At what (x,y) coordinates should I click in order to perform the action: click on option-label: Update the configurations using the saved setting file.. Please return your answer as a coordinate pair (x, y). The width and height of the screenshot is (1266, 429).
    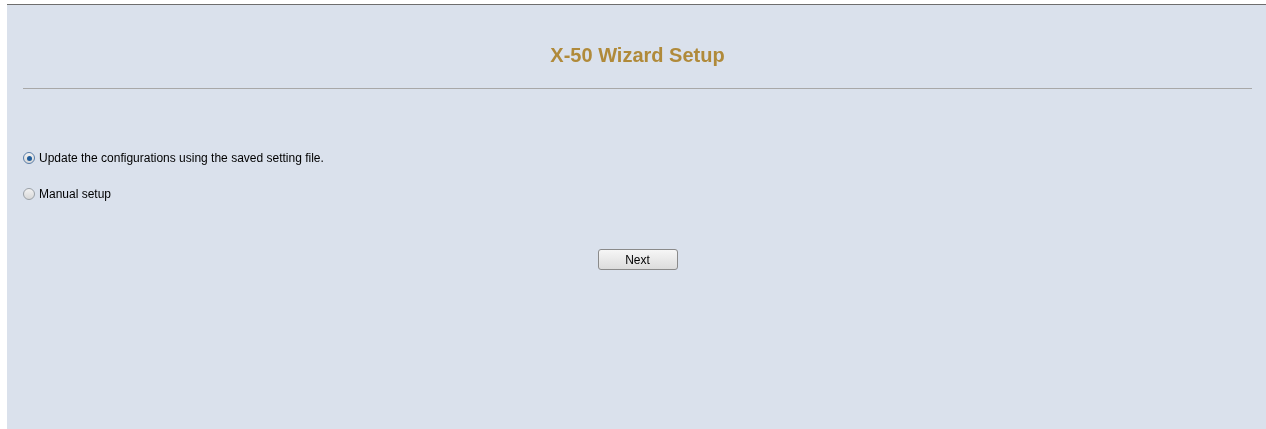
    Looking at the image, I should click on (181, 158).